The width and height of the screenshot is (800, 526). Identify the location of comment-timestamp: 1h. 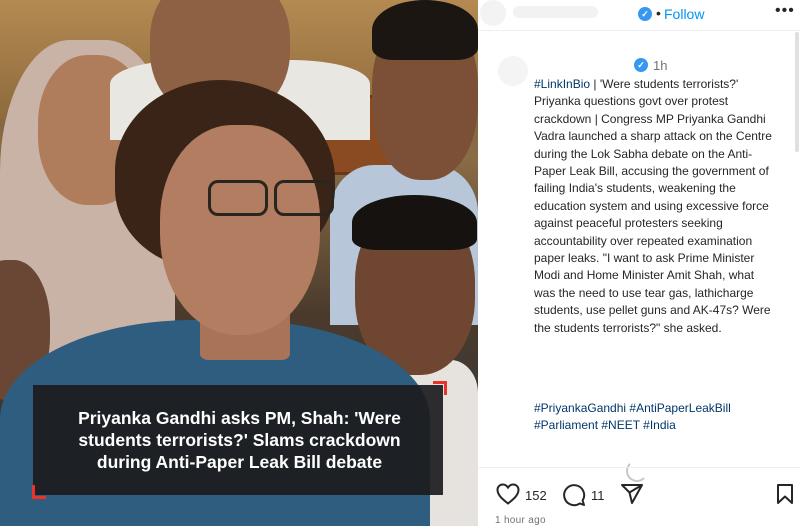
(660, 65).